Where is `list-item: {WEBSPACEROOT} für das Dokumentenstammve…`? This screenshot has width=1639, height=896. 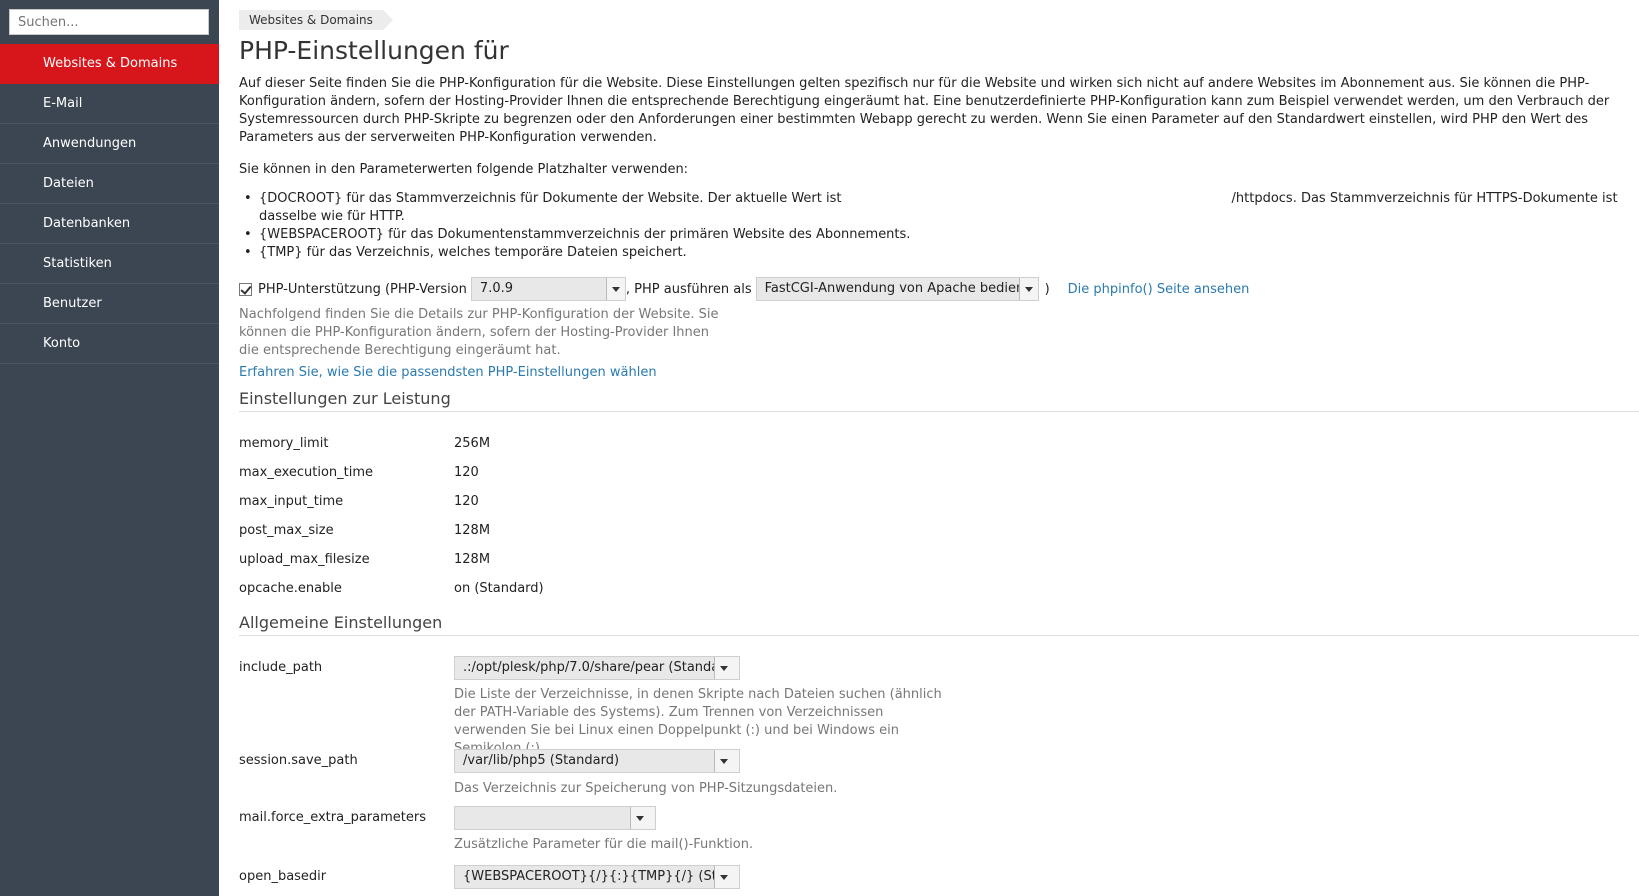
list-item: {WEBSPACEROOT} für das Dokumentenstammve… is located at coordinates (936, 235).